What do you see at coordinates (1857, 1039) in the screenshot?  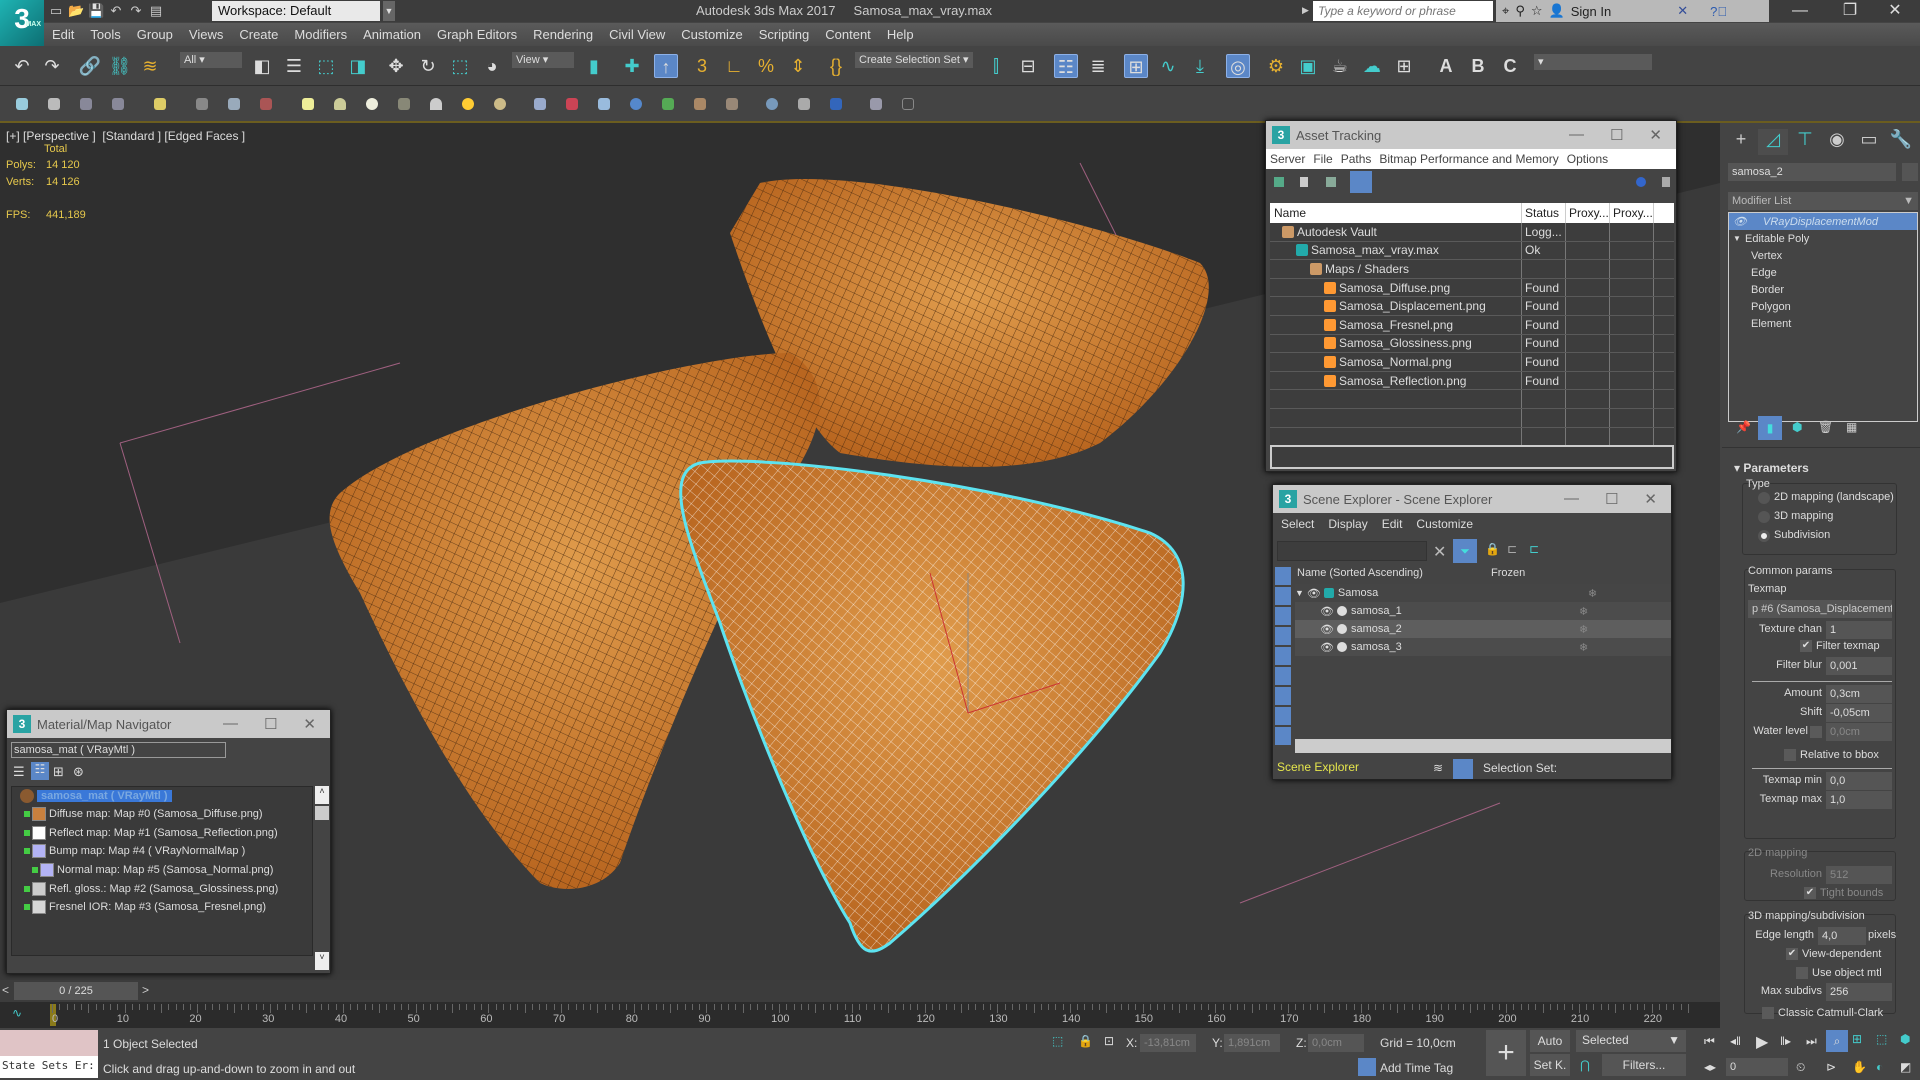 I see `zoom-all-icon: ⊞` at bounding box center [1857, 1039].